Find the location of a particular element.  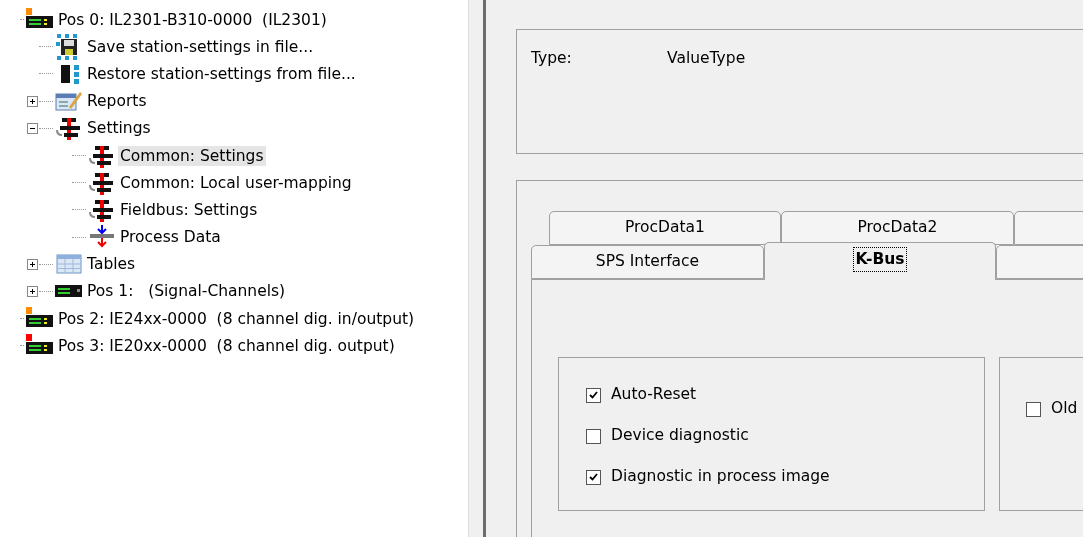

tree-item: Pos 0: IL2301-B310-0000 (IL2301) is located at coordinates (192, 19).